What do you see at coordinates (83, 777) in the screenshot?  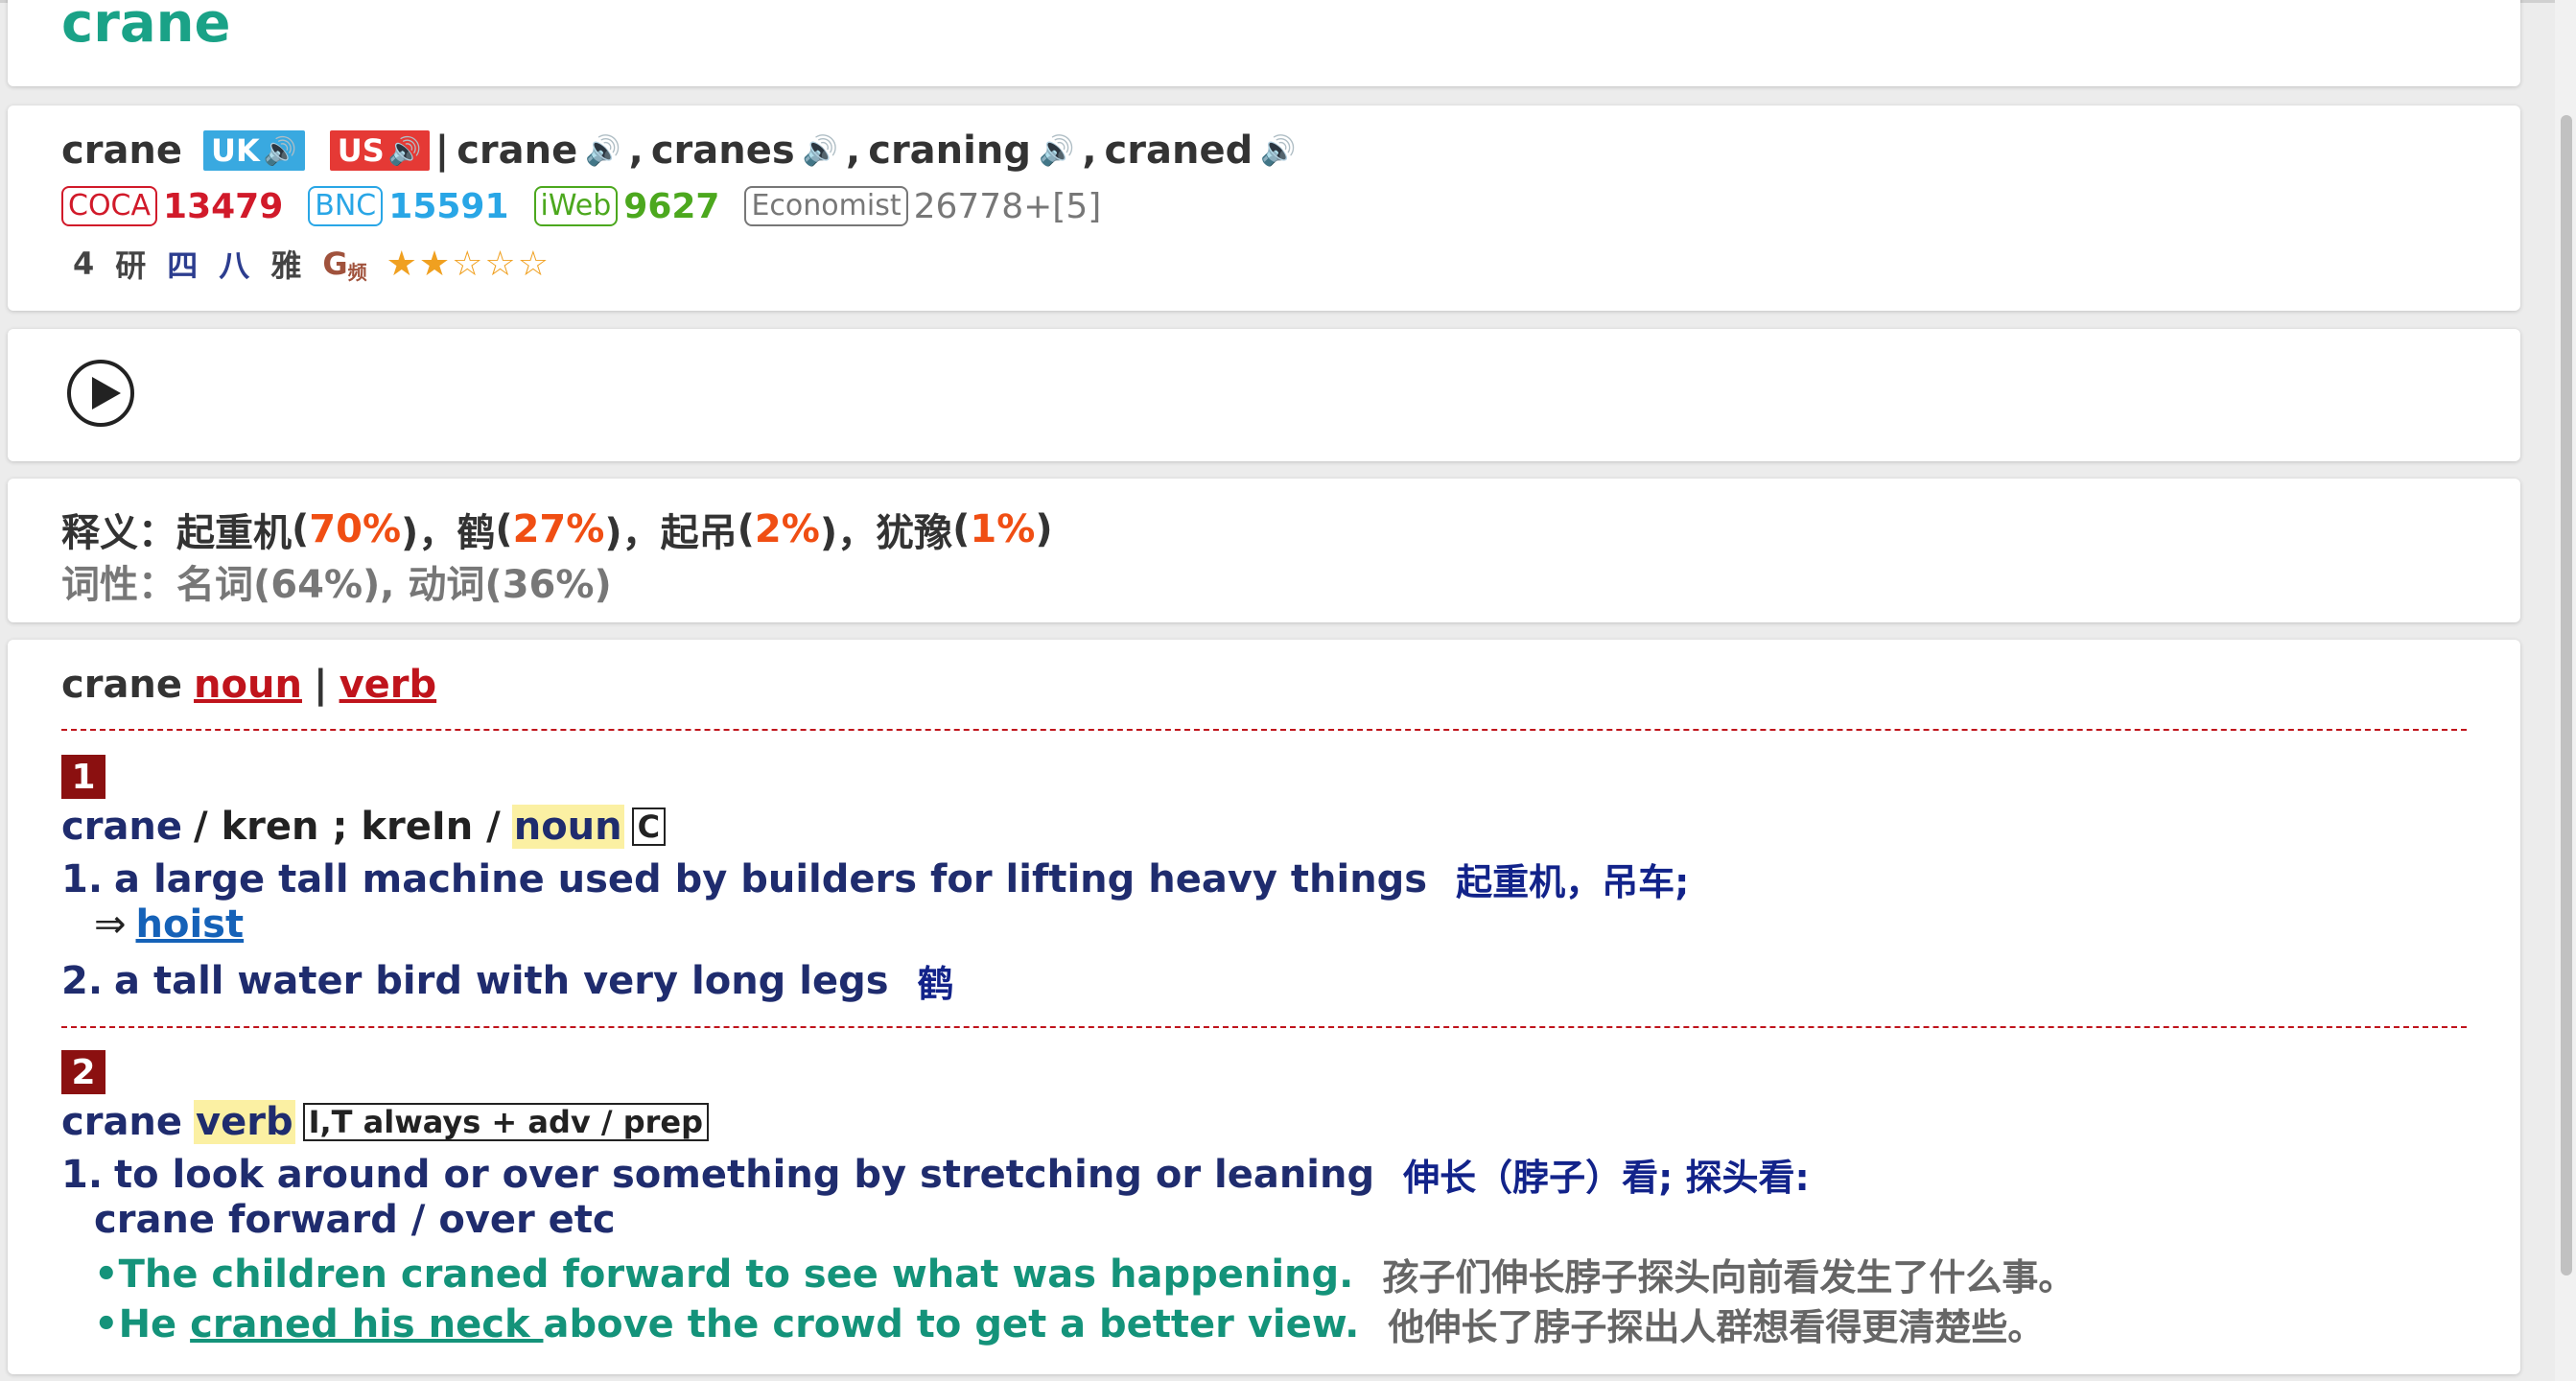 I see `entry-number: 1` at bounding box center [83, 777].